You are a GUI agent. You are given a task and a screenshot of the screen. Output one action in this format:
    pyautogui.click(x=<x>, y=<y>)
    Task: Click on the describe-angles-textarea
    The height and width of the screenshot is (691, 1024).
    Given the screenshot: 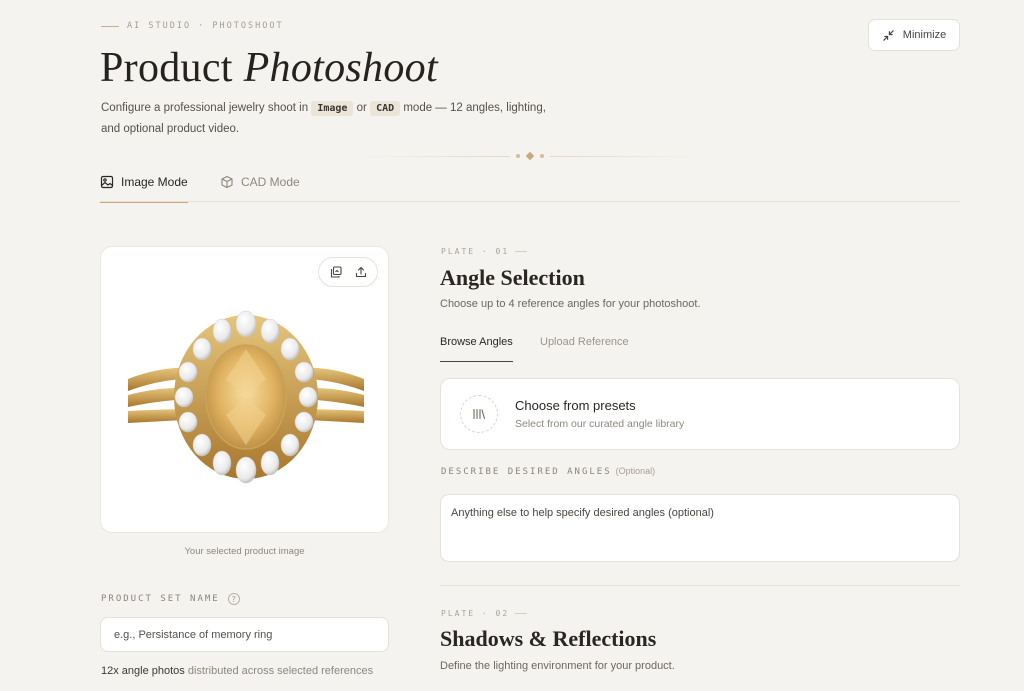 What is the action you would take?
    pyautogui.click(x=700, y=528)
    